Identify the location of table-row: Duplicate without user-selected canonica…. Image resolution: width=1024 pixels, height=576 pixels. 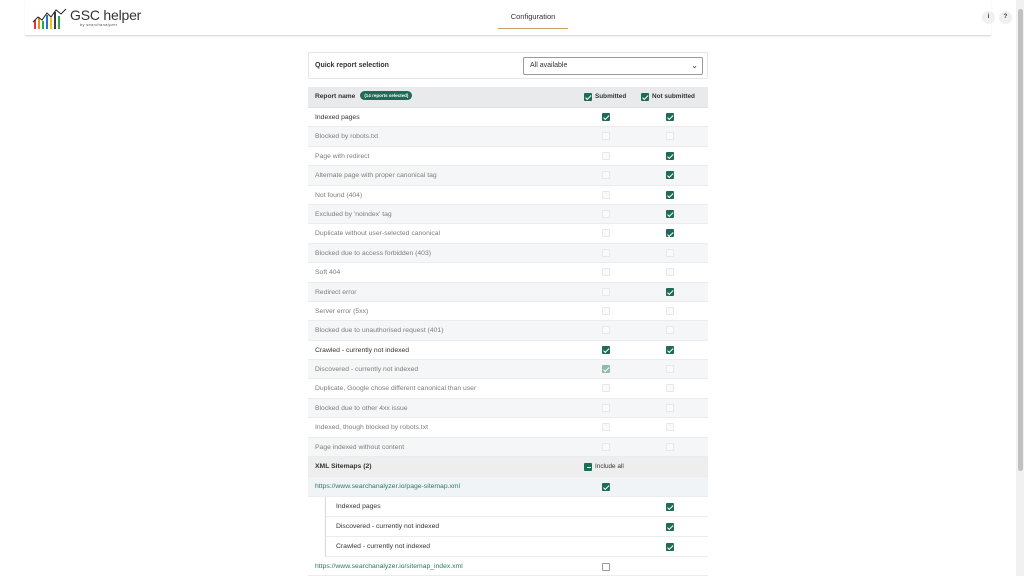
(508, 234).